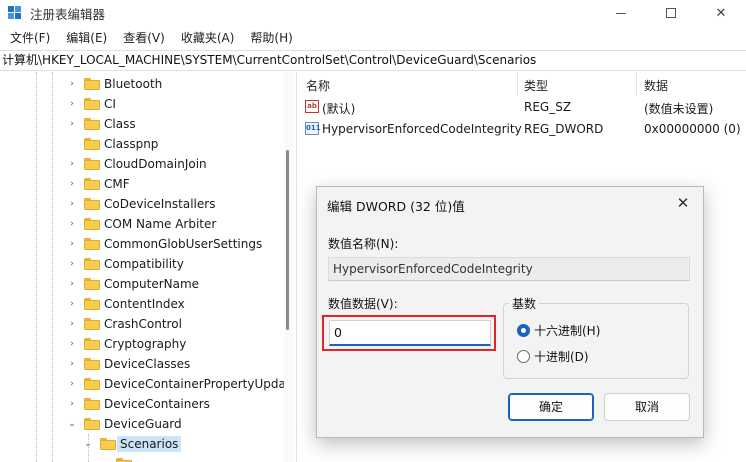 The height and width of the screenshot is (462, 746). What do you see at coordinates (596, 341) in the screenshot?
I see `base-group` at bounding box center [596, 341].